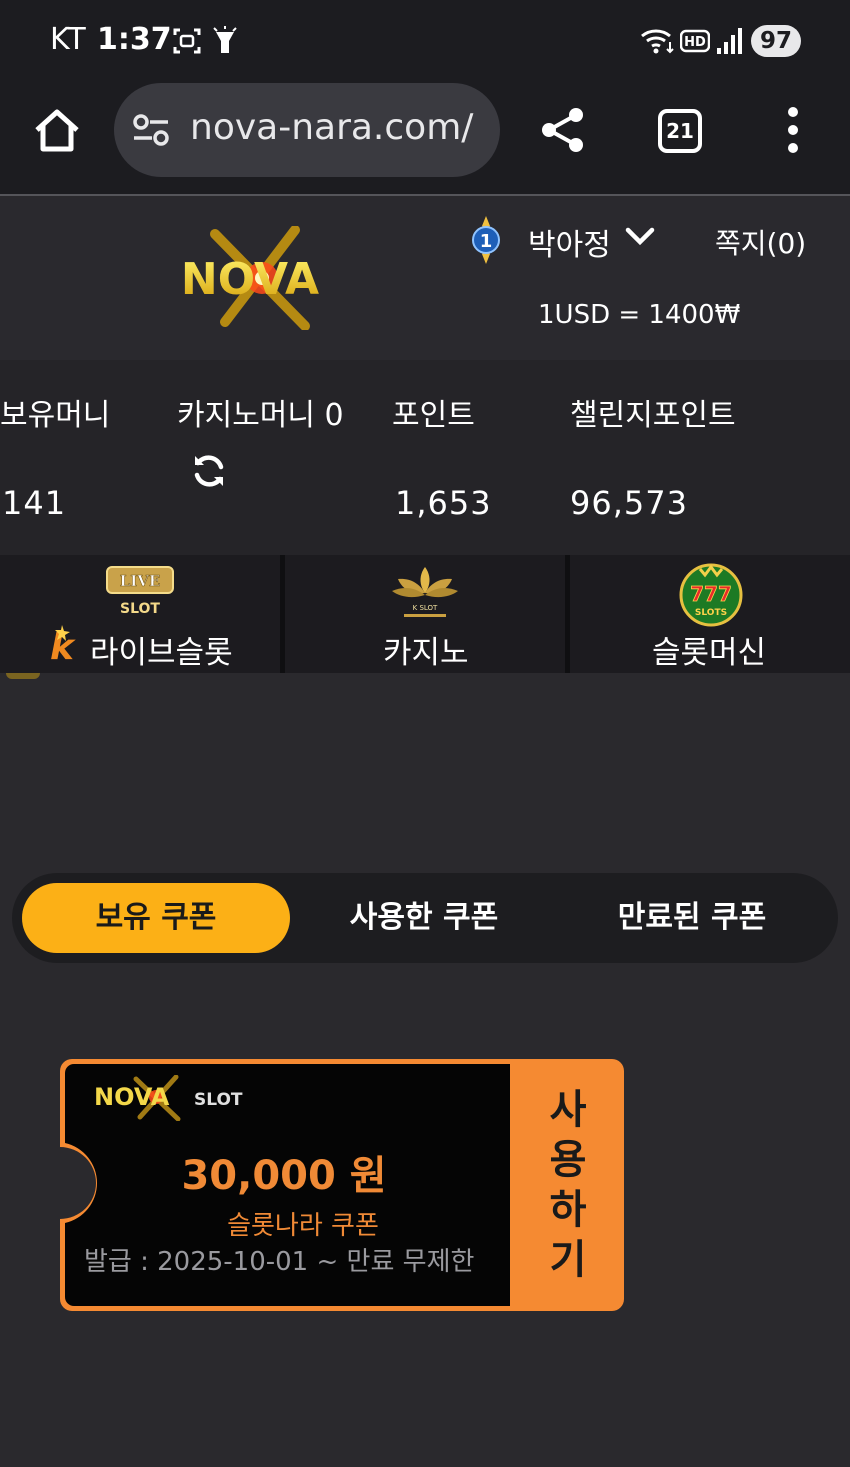 This screenshot has width=850, height=1467. What do you see at coordinates (568, 1160) in the screenshot?
I see `use-char: 용` at bounding box center [568, 1160].